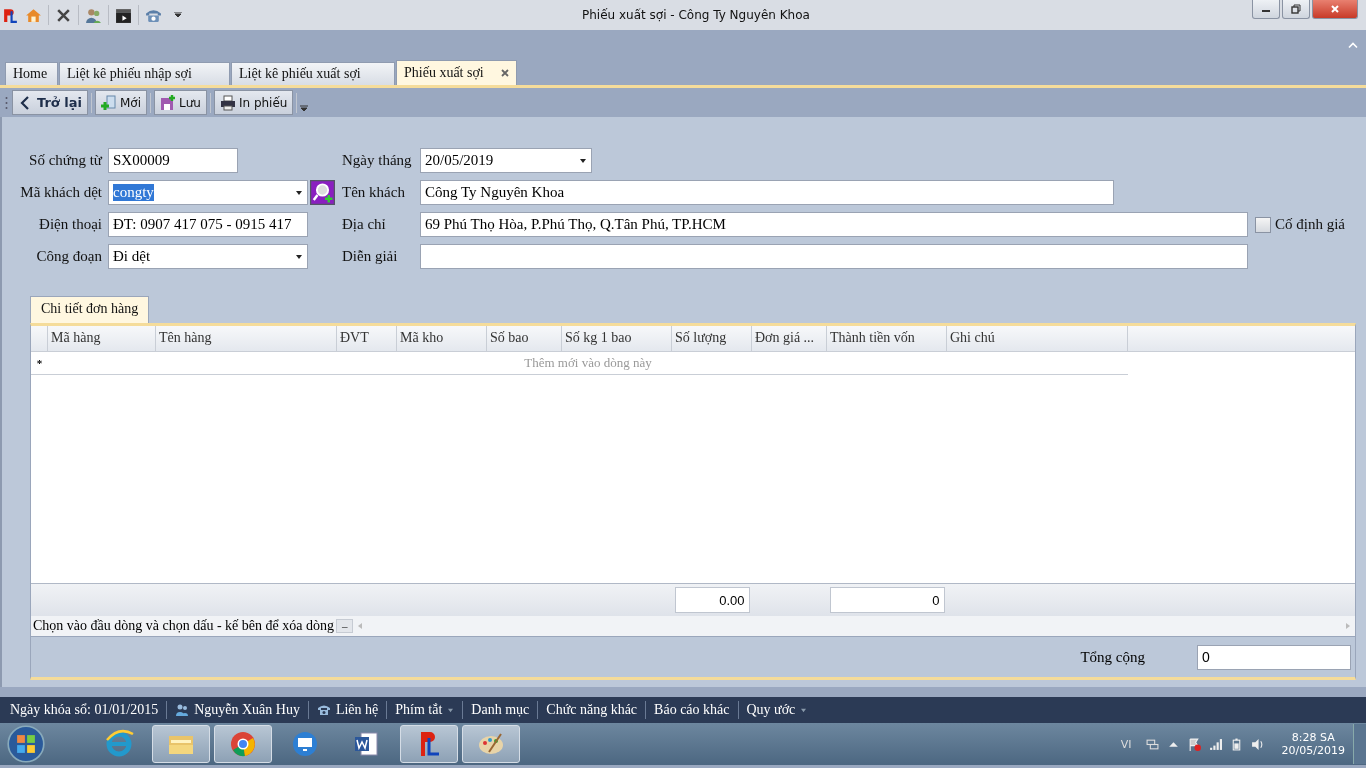  I want to click on clock-time: 8:28 SA, so click(1313, 737).